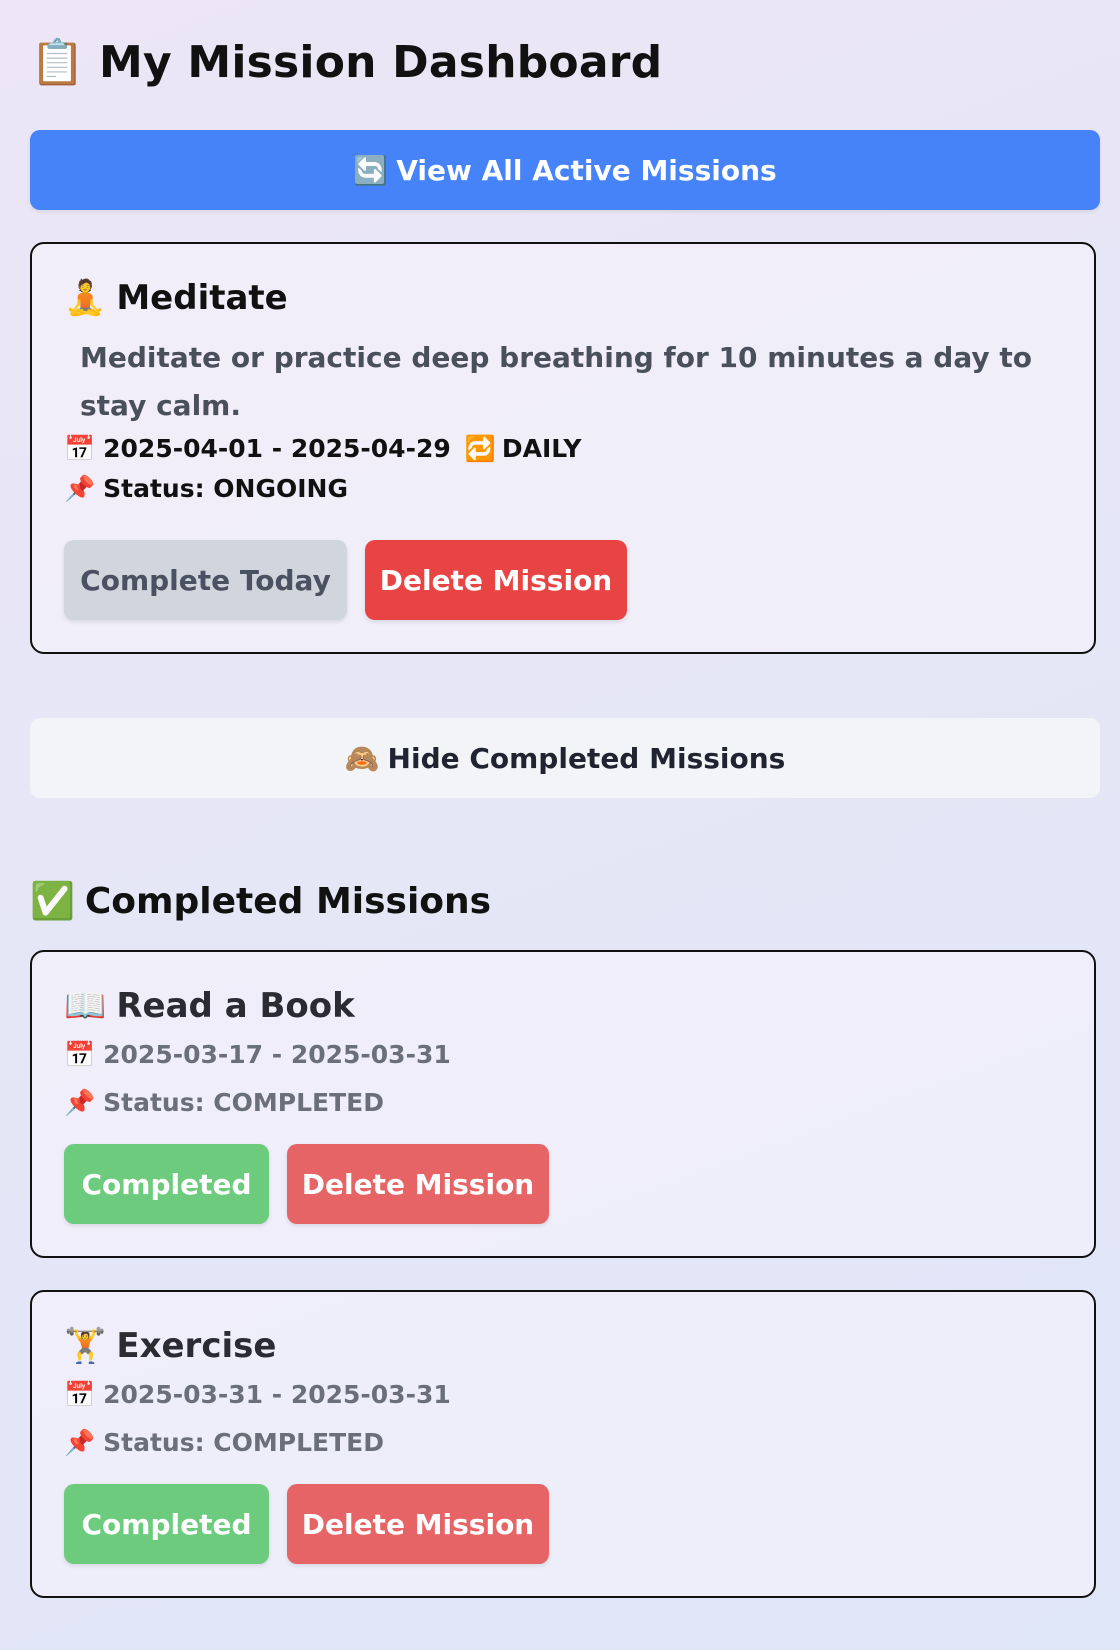  I want to click on mission-title: 🏋️ Exercise, so click(170, 1346).